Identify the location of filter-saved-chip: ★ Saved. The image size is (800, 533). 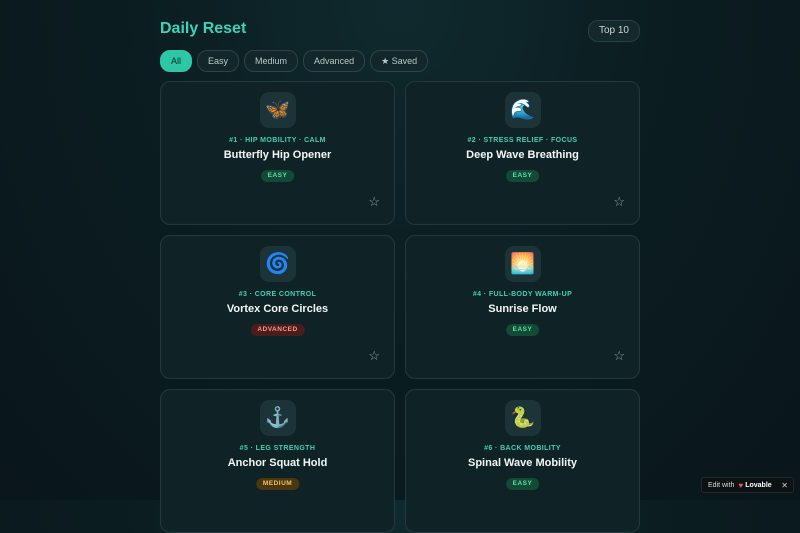
(399, 61).